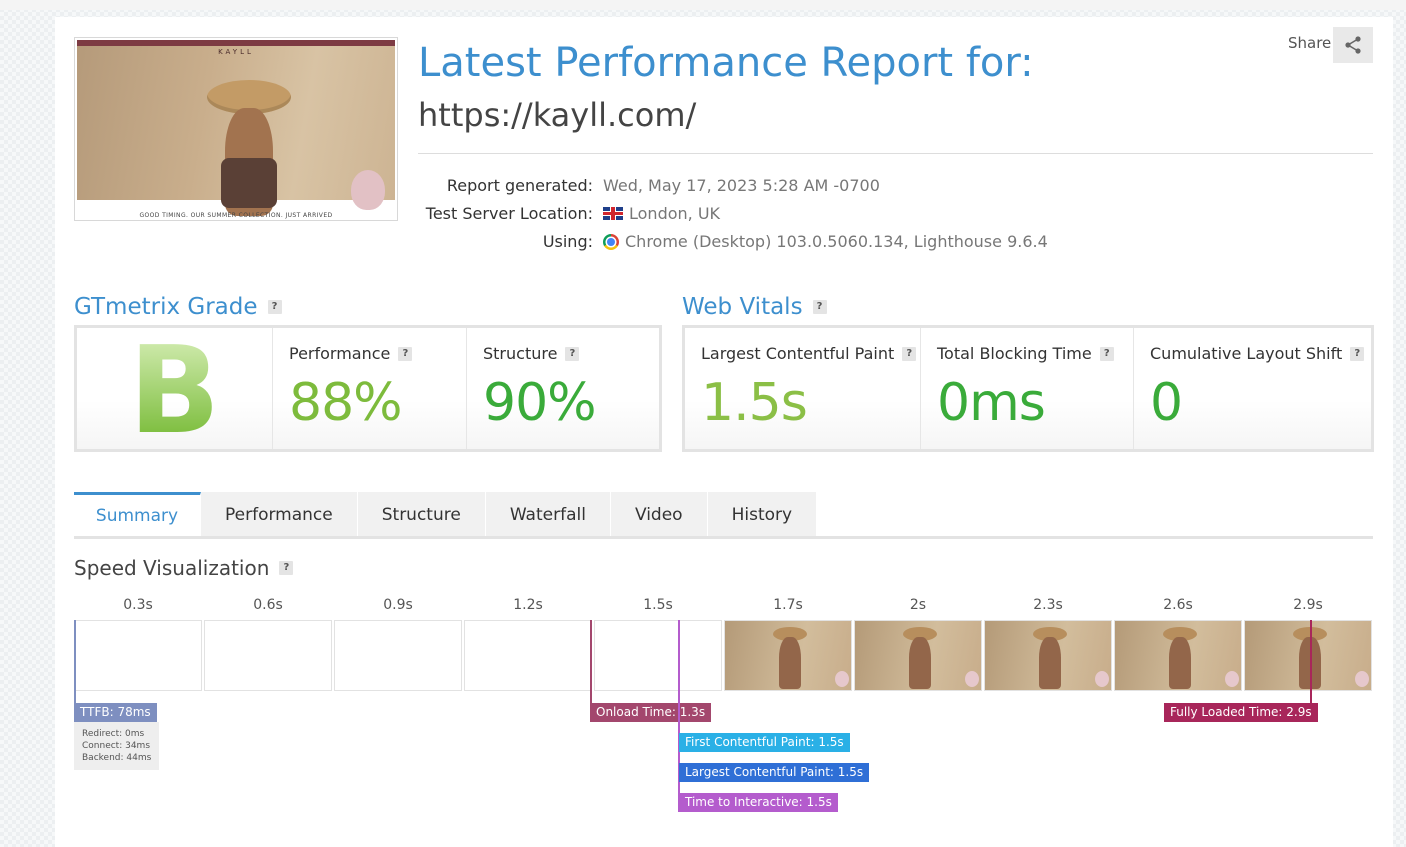 The image size is (1406, 847). I want to click on fully-loaded-marker: Fully Loaded Time: 2.9s, so click(1241, 712).